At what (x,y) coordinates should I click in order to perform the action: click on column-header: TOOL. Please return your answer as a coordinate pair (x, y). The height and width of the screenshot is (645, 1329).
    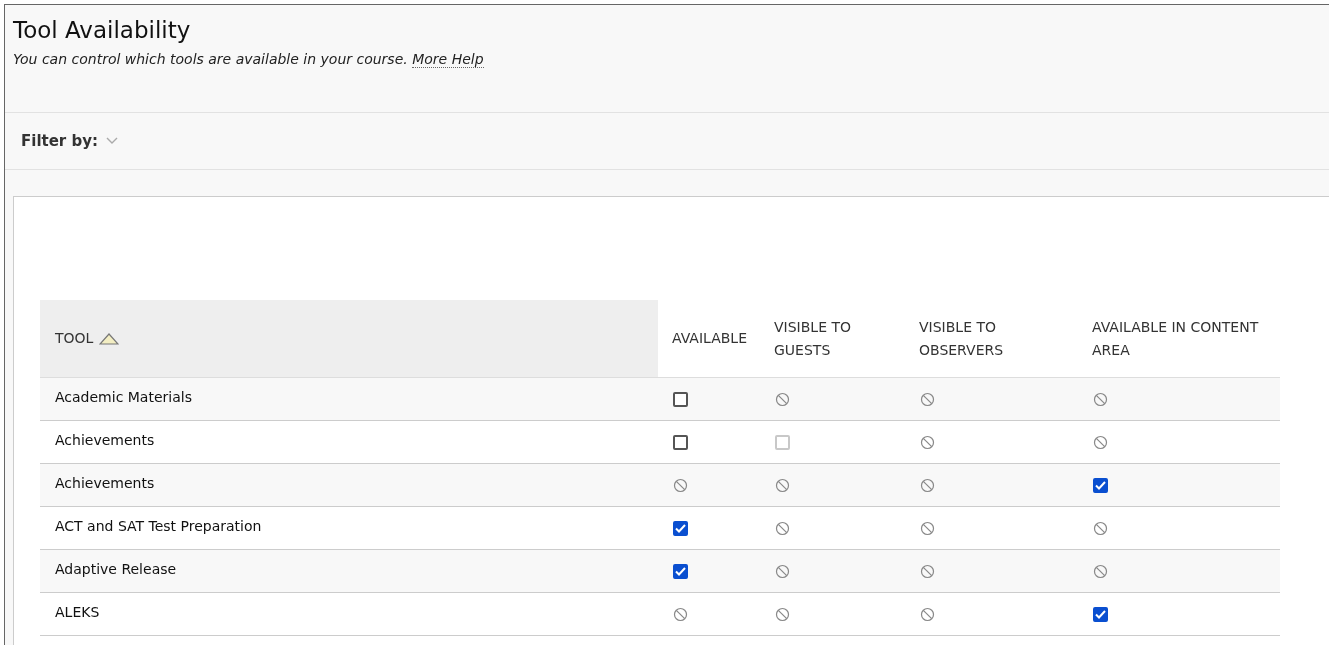
    Looking at the image, I should click on (349, 339).